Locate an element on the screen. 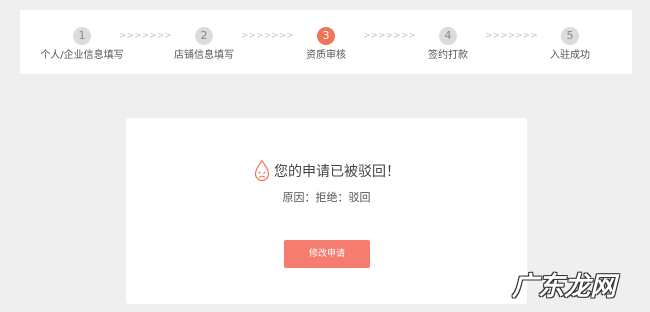 This screenshot has height=312, width=650. modify-application-button: 修改申请 is located at coordinates (327, 254).